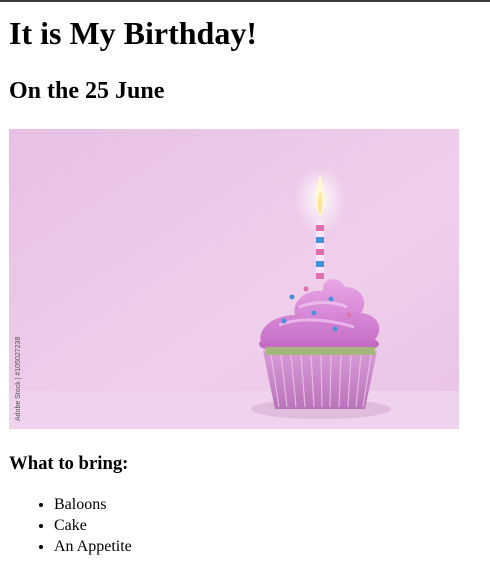 The image size is (490, 576). What do you see at coordinates (18, 379) in the screenshot?
I see `image-watermark: Adobe Stock | #105027238` at bounding box center [18, 379].